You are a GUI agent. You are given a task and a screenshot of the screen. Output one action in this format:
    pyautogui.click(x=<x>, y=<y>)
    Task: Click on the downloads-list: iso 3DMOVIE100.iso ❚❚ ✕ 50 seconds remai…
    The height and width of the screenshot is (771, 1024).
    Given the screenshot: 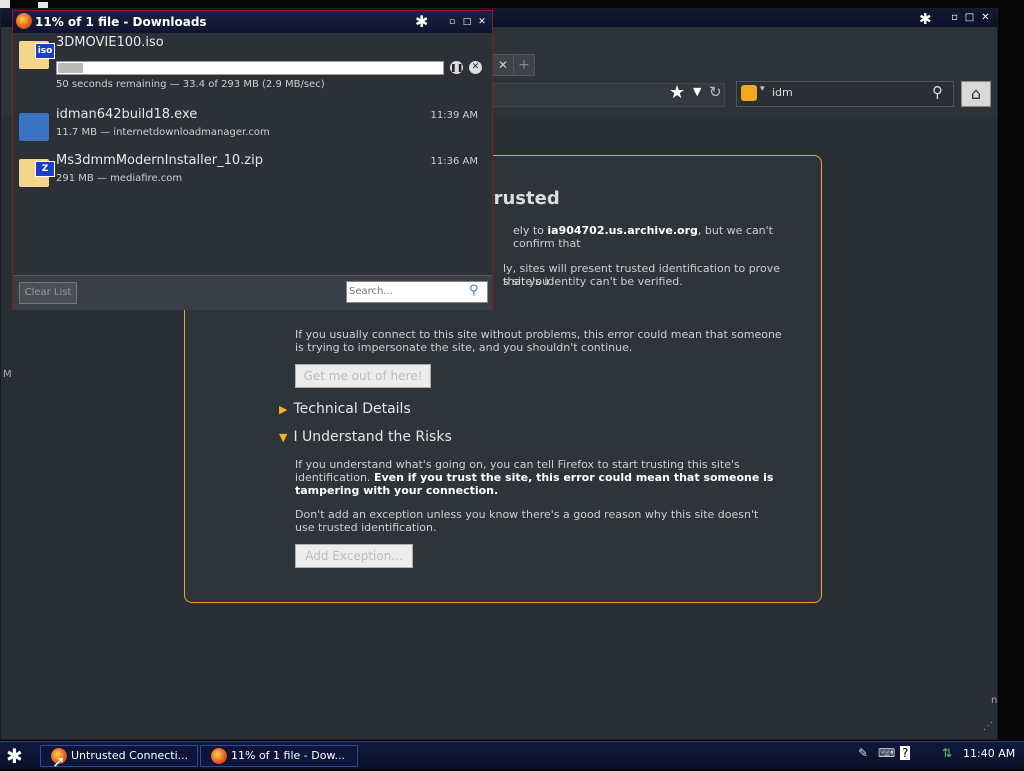 What is the action you would take?
    pyautogui.click(x=252, y=154)
    